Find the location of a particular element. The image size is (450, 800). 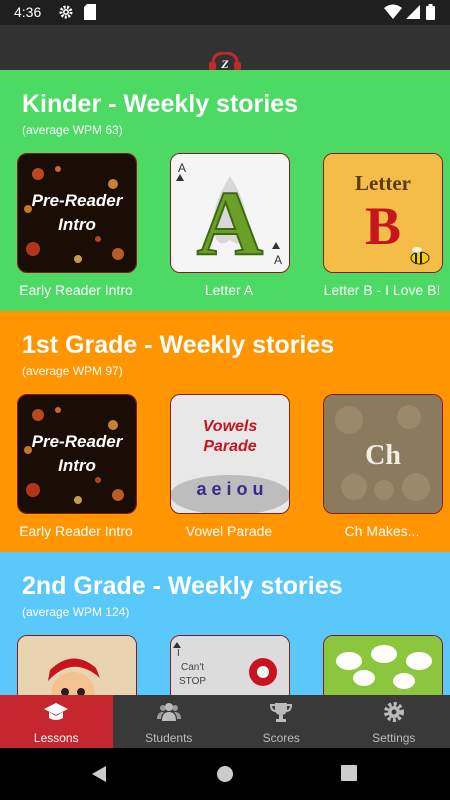

lesson-card-letter-a: A A A is located at coordinates (230, 213).